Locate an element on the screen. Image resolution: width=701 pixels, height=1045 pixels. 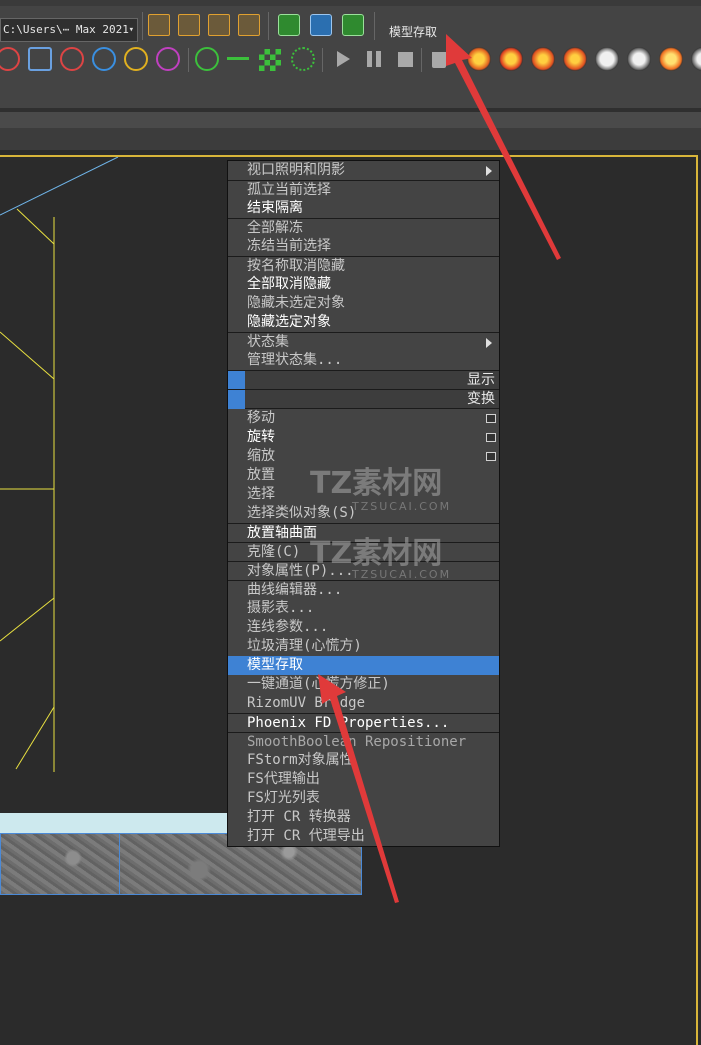
layer-add-icon is located at coordinates (189, 25).